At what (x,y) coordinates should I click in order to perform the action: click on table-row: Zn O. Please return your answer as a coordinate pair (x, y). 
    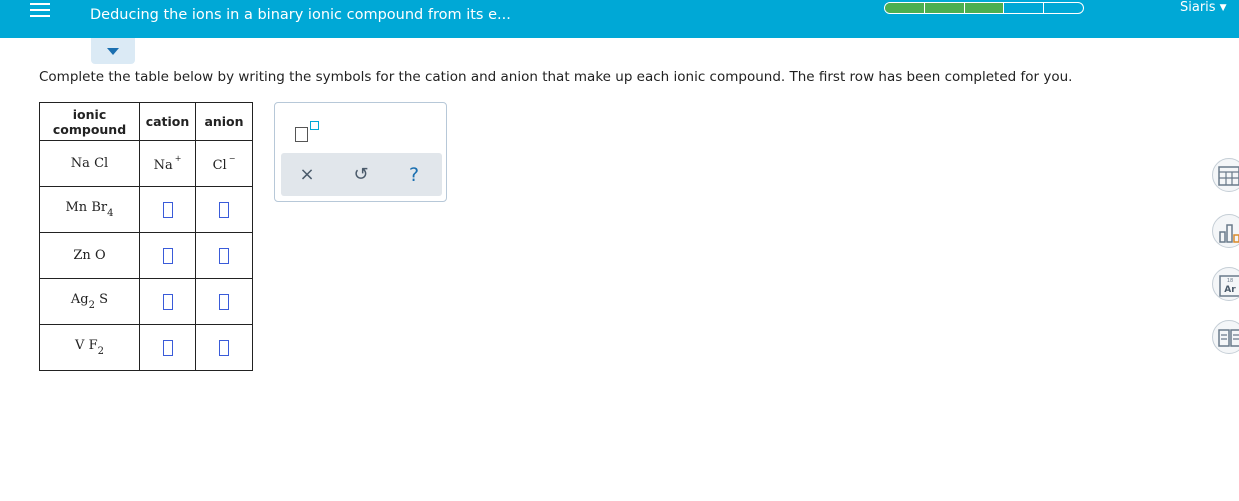
    Looking at the image, I should click on (146, 255).